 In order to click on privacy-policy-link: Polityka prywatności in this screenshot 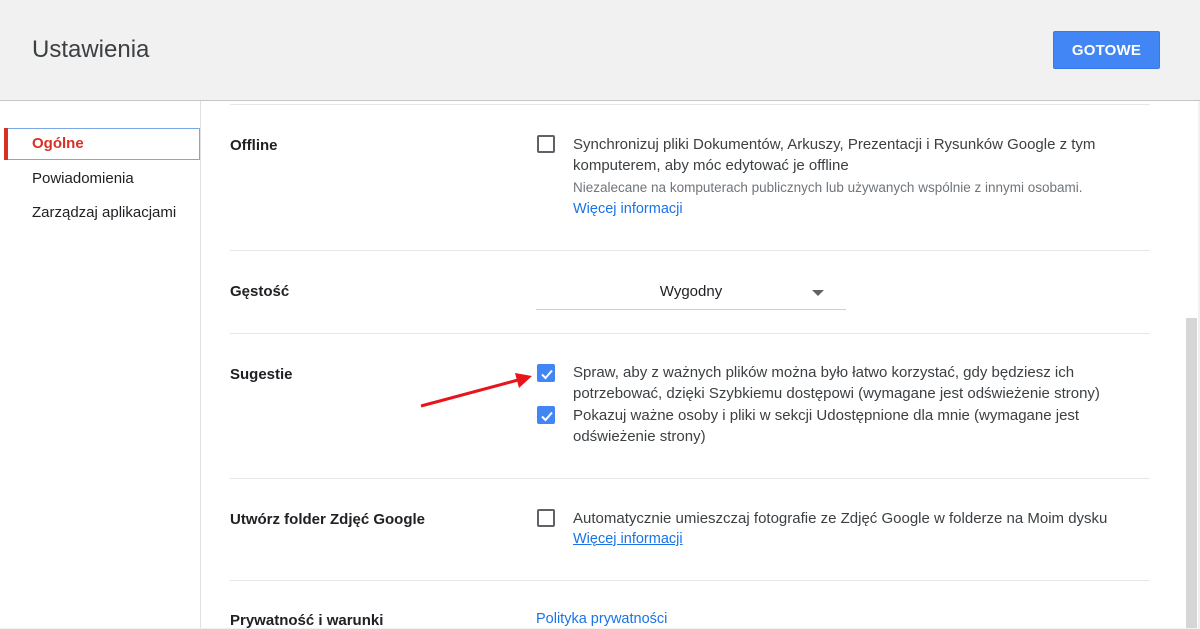, I will do `click(601, 619)`.